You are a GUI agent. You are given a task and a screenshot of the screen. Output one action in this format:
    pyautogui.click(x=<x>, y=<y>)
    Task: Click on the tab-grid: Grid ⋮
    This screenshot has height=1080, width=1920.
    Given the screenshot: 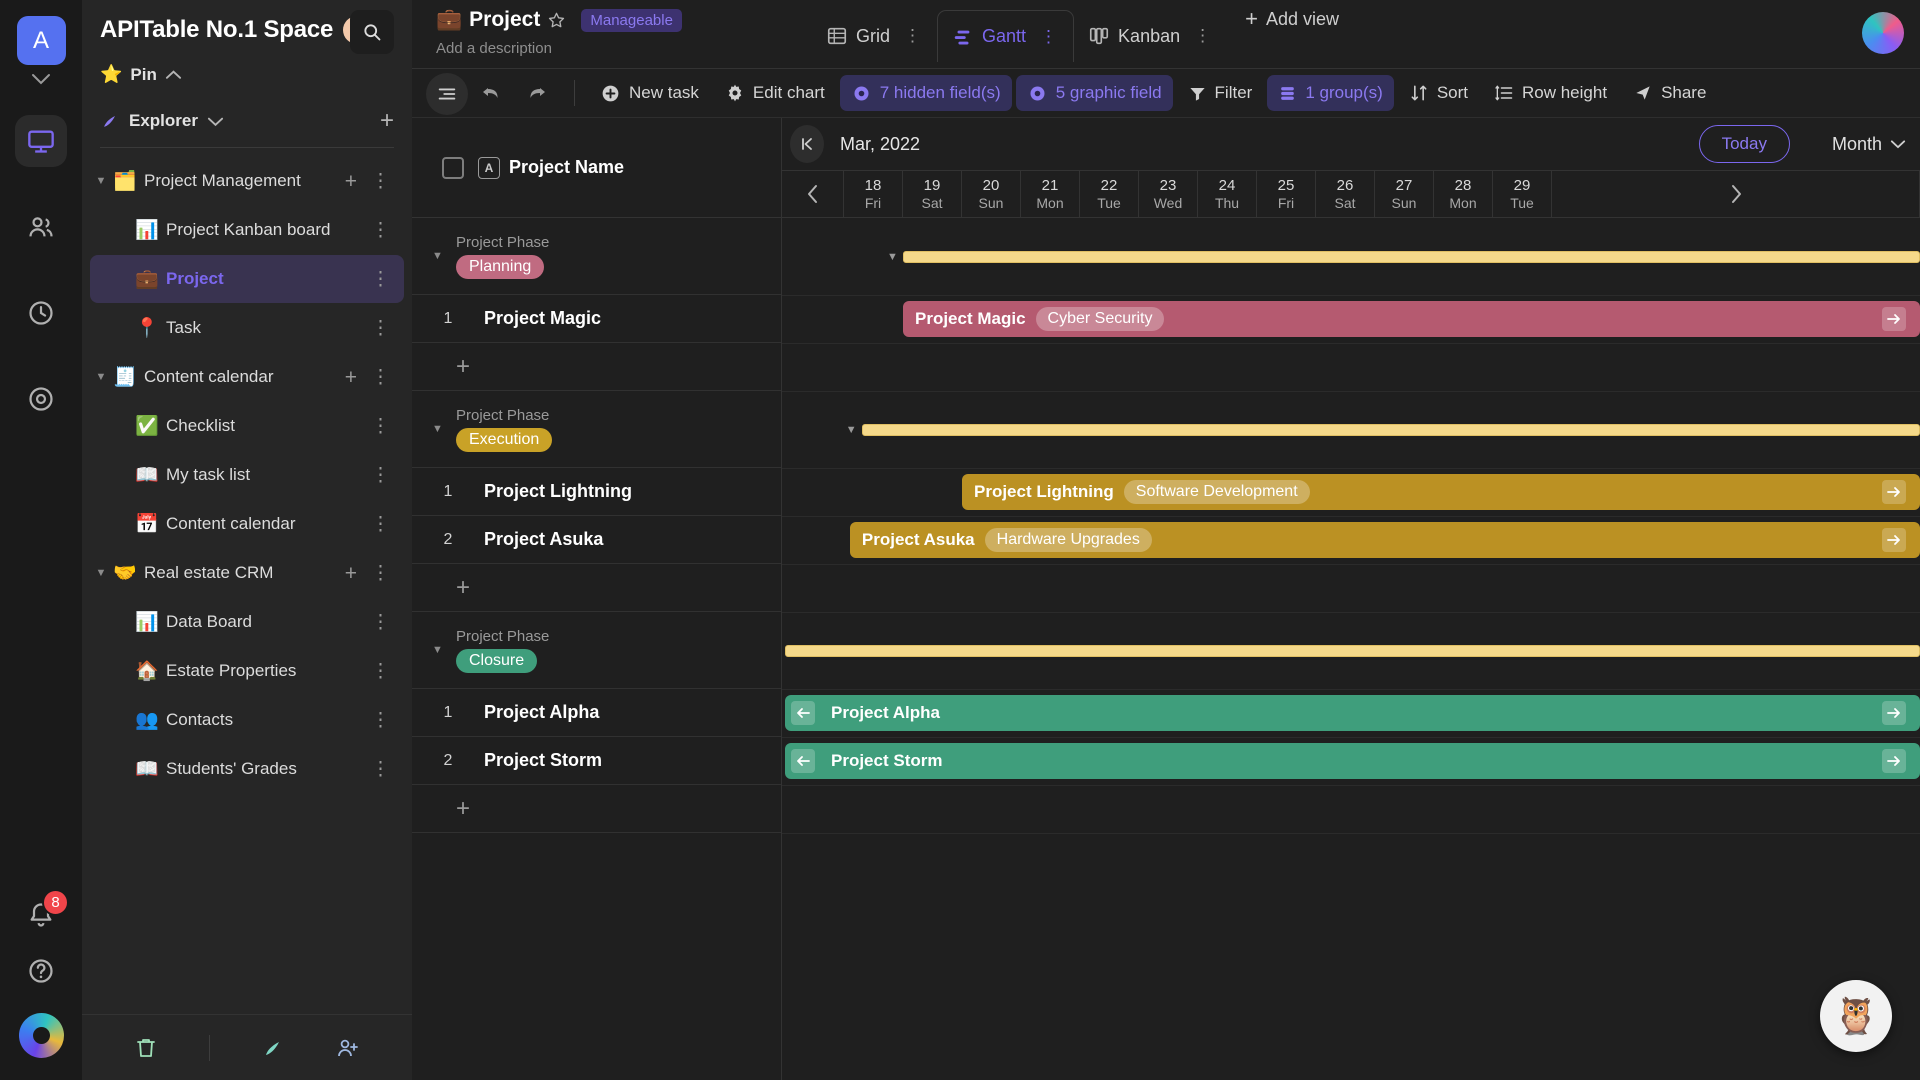 What is the action you would take?
    pyautogui.click(x=874, y=36)
    